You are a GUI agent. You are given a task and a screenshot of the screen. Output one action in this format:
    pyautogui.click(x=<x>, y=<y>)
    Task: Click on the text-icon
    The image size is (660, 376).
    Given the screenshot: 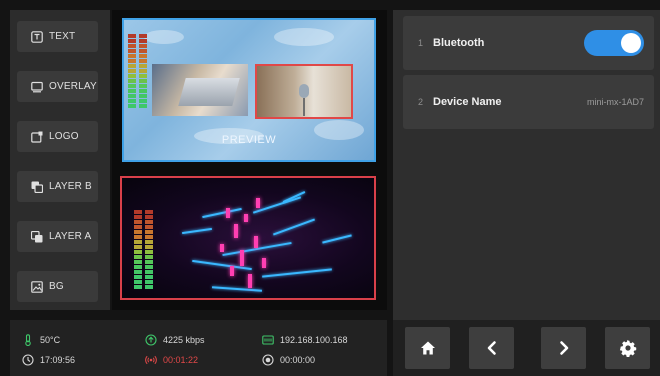 What is the action you would take?
    pyautogui.click(x=37, y=36)
    